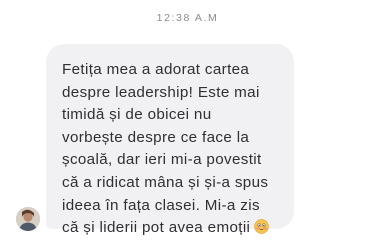  I want to click on message-line-5: școală, dar ieri mi-a povestit, so click(162, 160).